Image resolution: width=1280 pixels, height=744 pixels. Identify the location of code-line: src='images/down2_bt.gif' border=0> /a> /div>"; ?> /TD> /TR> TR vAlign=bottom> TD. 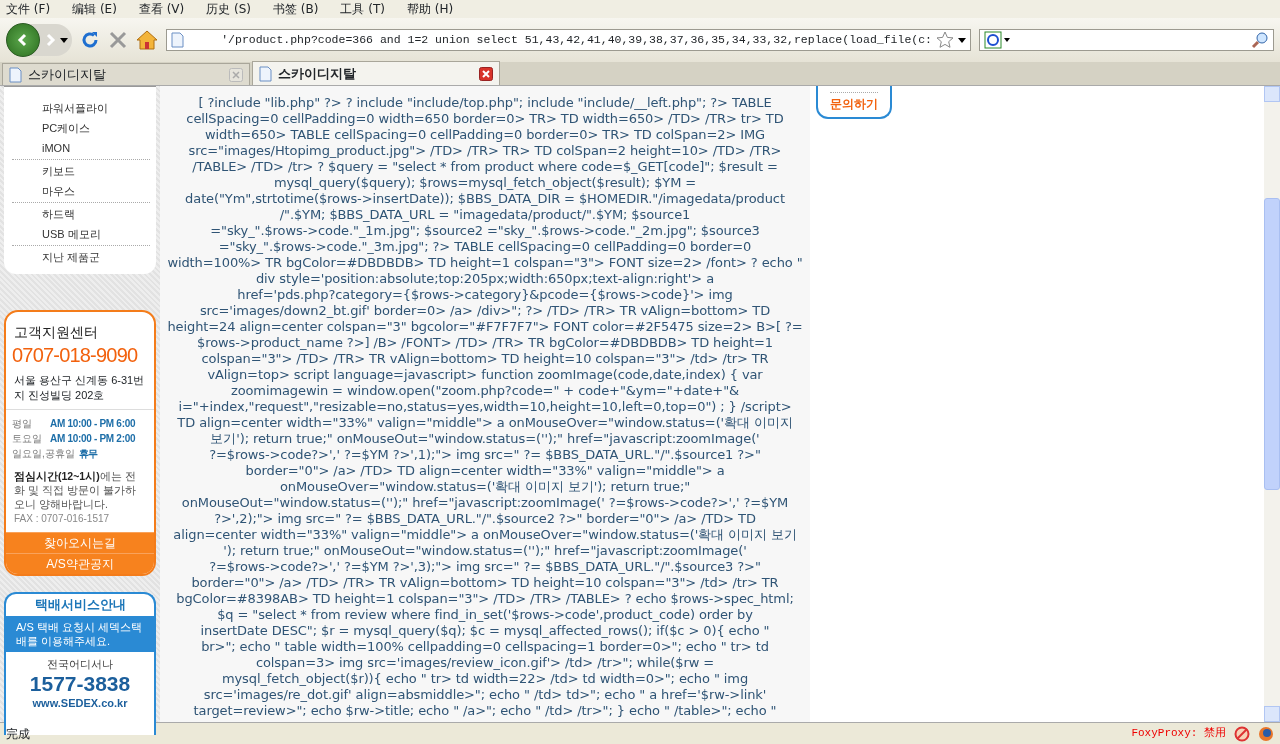
(485, 311).